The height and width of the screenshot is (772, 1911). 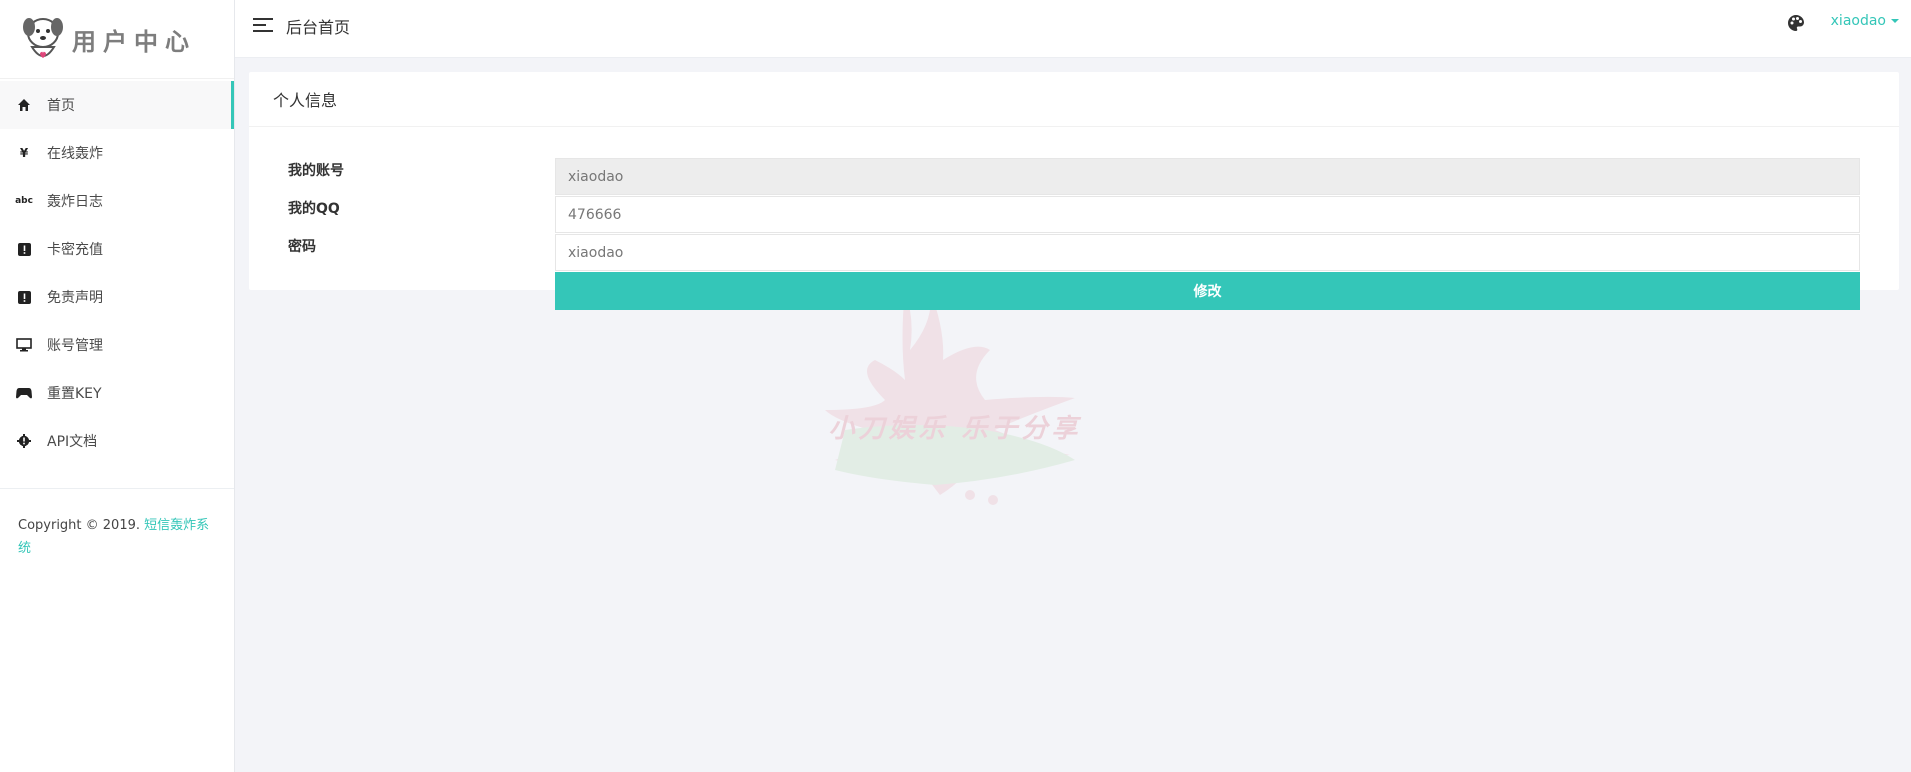 I want to click on logo: 用户中心, so click(x=117, y=39).